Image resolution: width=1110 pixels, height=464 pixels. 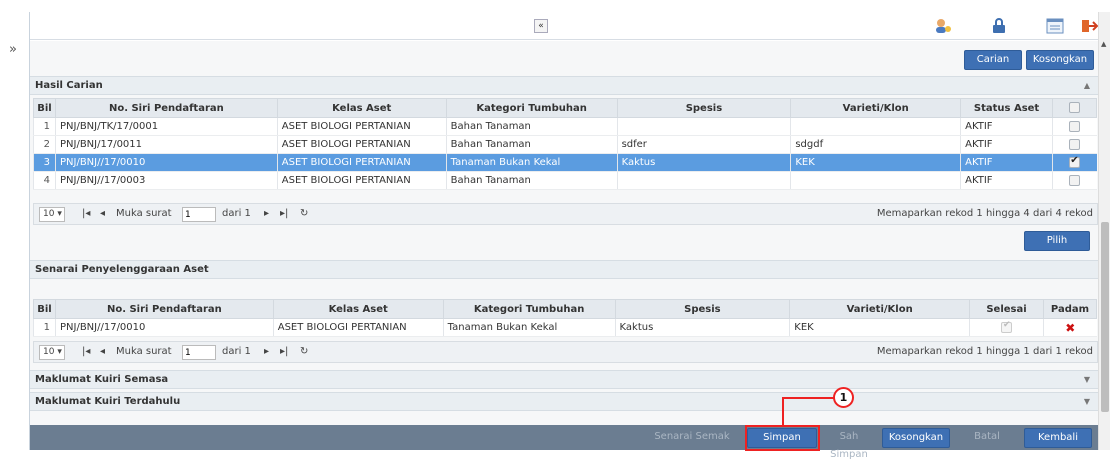 What do you see at coordinates (564, 26) in the screenshot?
I see `top-toolbar: «` at bounding box center [564, 26].